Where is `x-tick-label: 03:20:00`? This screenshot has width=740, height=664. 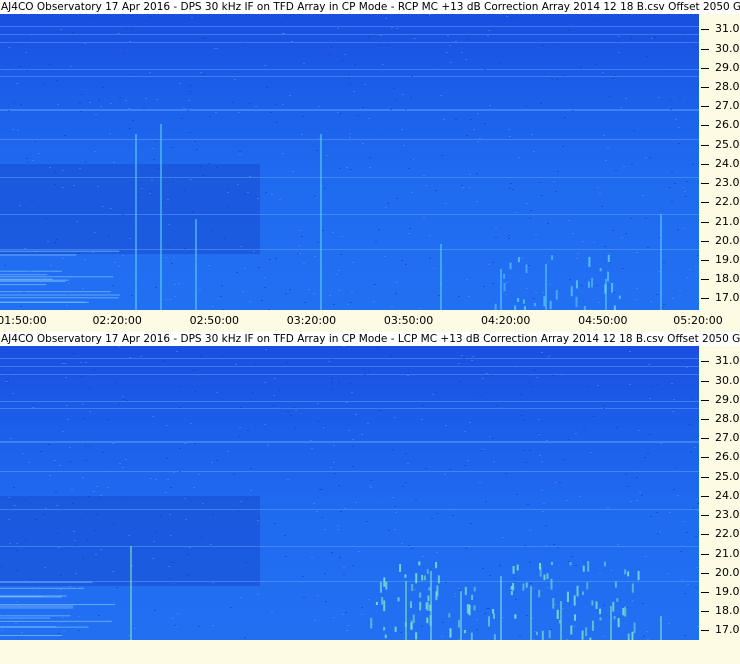 x-tick-label: 03:20:00 is located at coordinates (311, 320).